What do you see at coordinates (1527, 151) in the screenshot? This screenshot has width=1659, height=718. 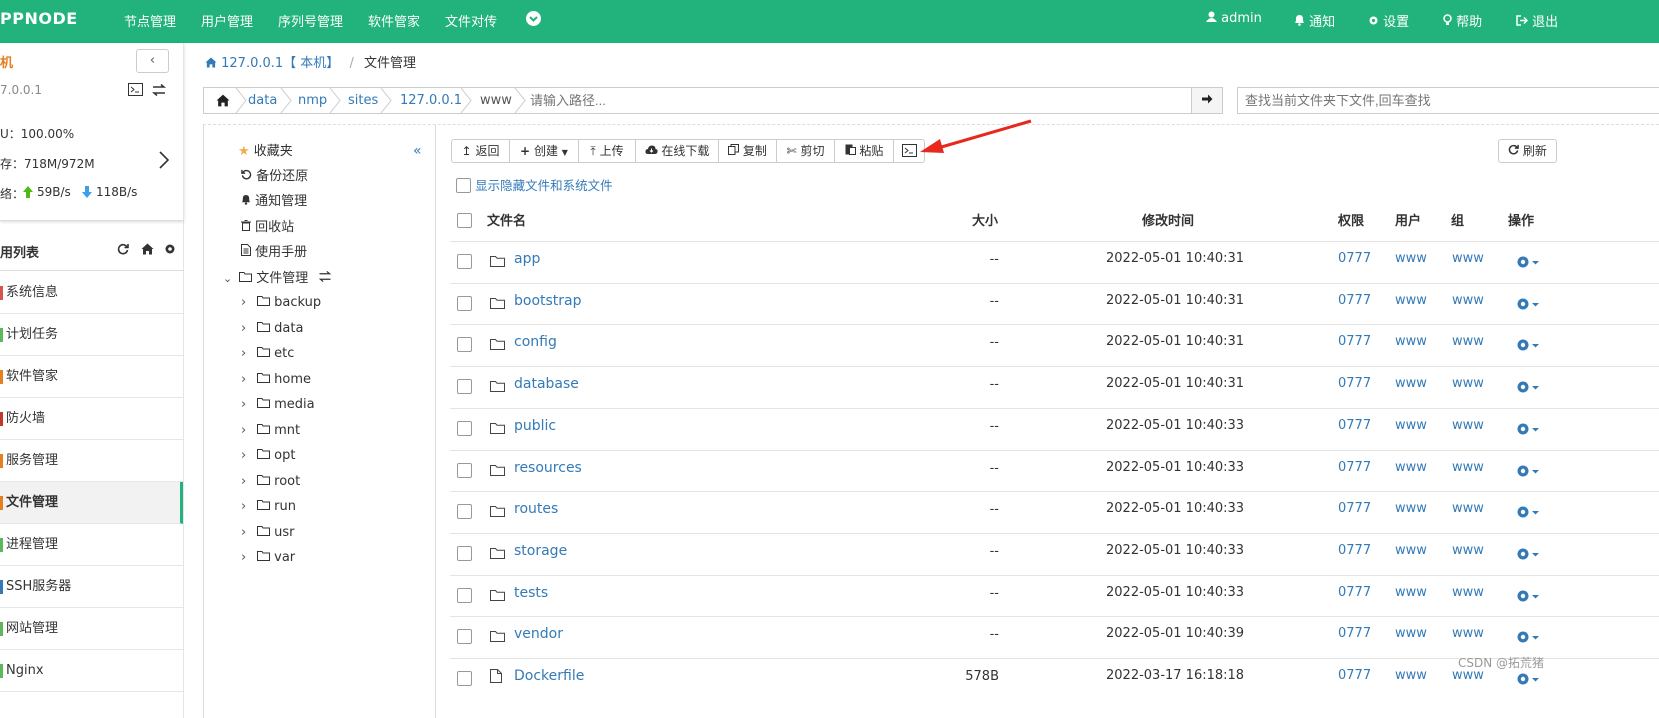 I see `refresh-button: 刷新` at bounding box center [1527, 151].